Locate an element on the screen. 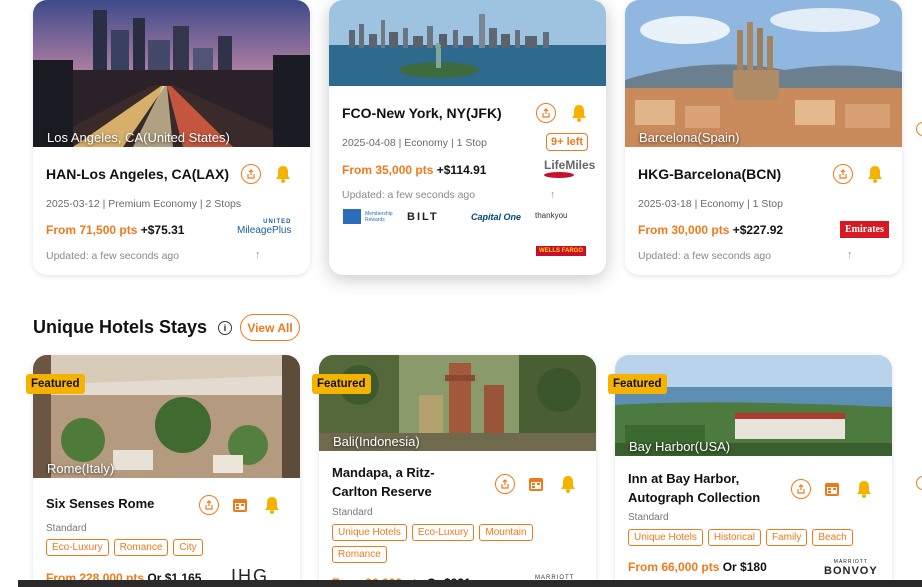 This screenshot has width=922, height=587. flight-route: HKG-Barcelona(BCN) is located at coordinates (710, 174).